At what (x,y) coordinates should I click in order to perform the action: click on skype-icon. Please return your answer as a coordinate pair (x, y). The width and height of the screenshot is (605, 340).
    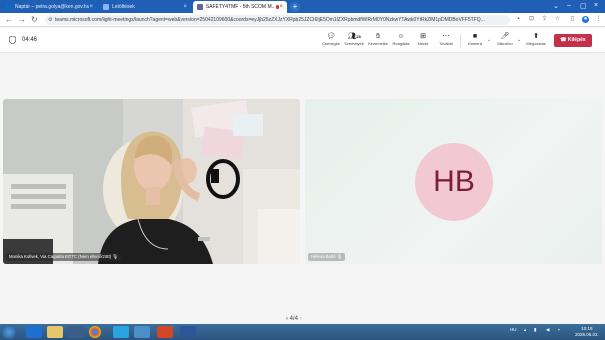
    Looking at the image, I should click on (121, 332).